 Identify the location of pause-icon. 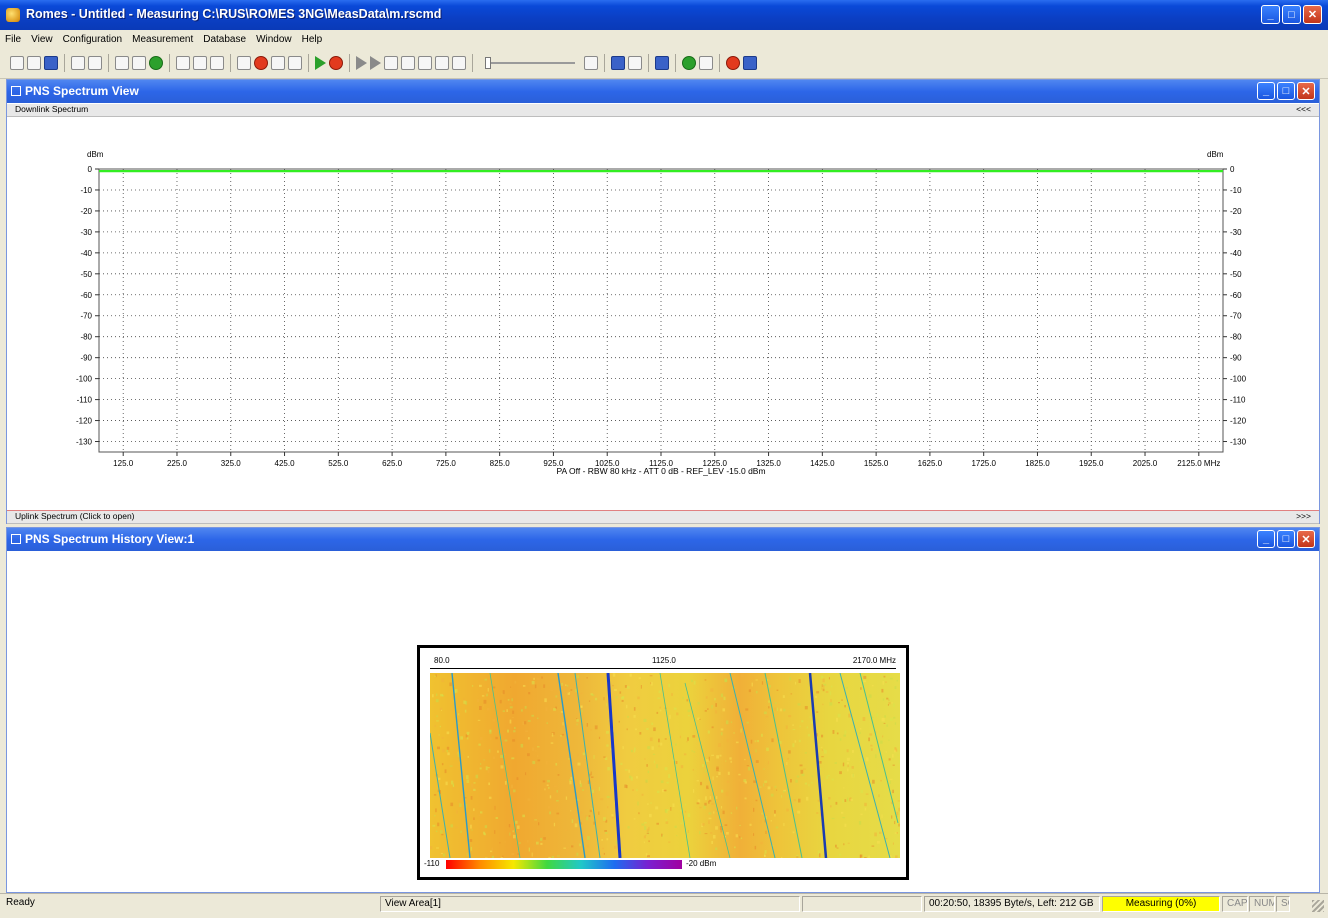
(442, 63).